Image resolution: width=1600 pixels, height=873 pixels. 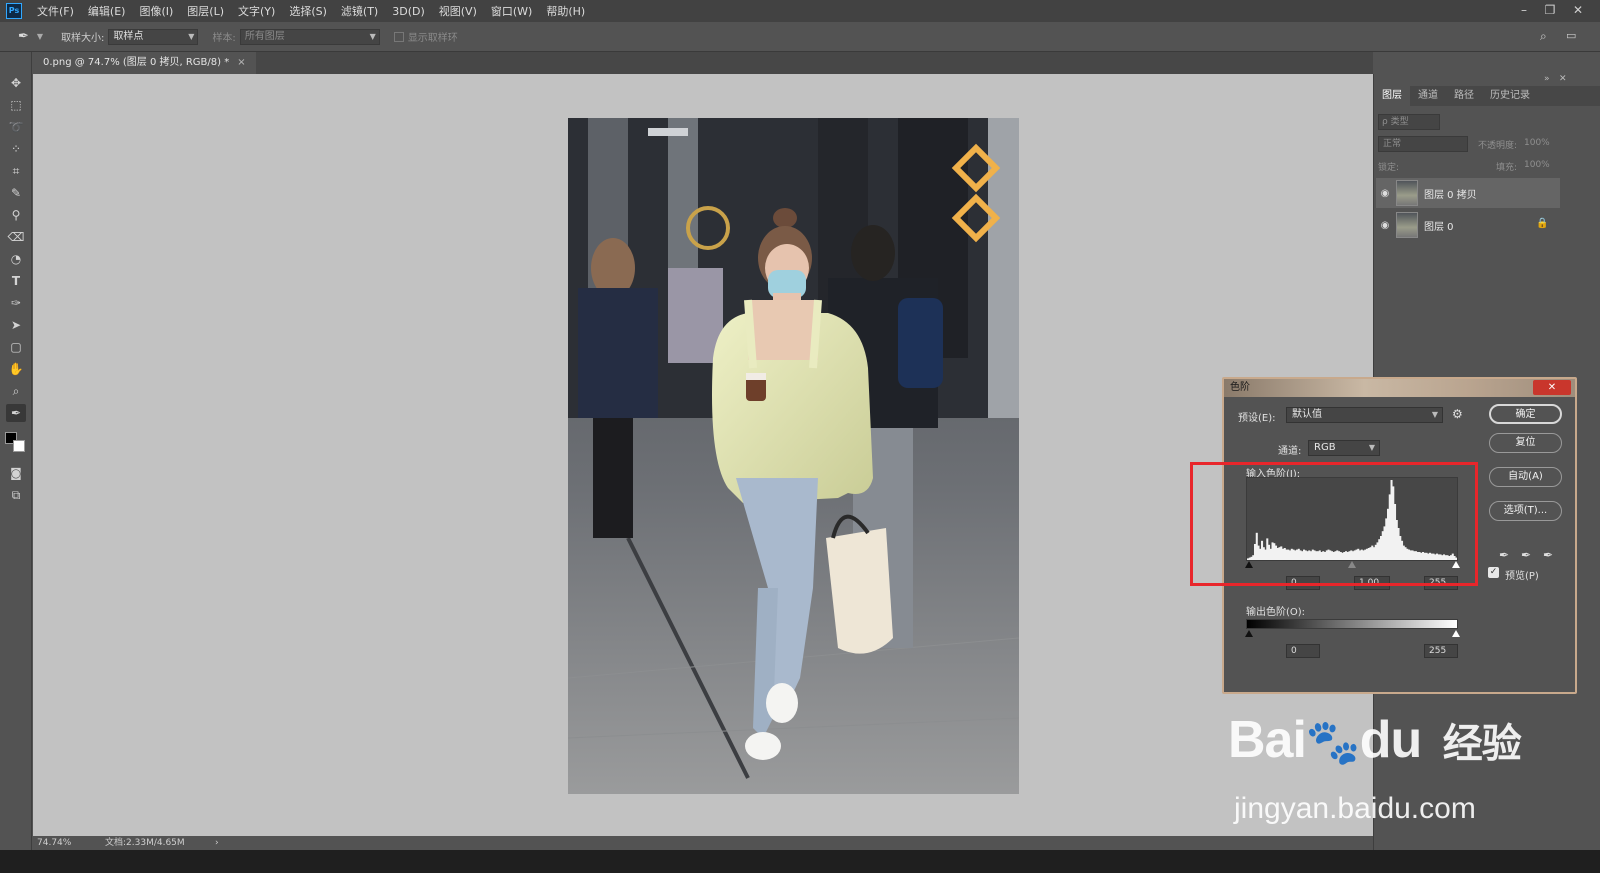 I want to click on gray-point-eyedropper-icon: ✒, so click(x=1526, y=555).